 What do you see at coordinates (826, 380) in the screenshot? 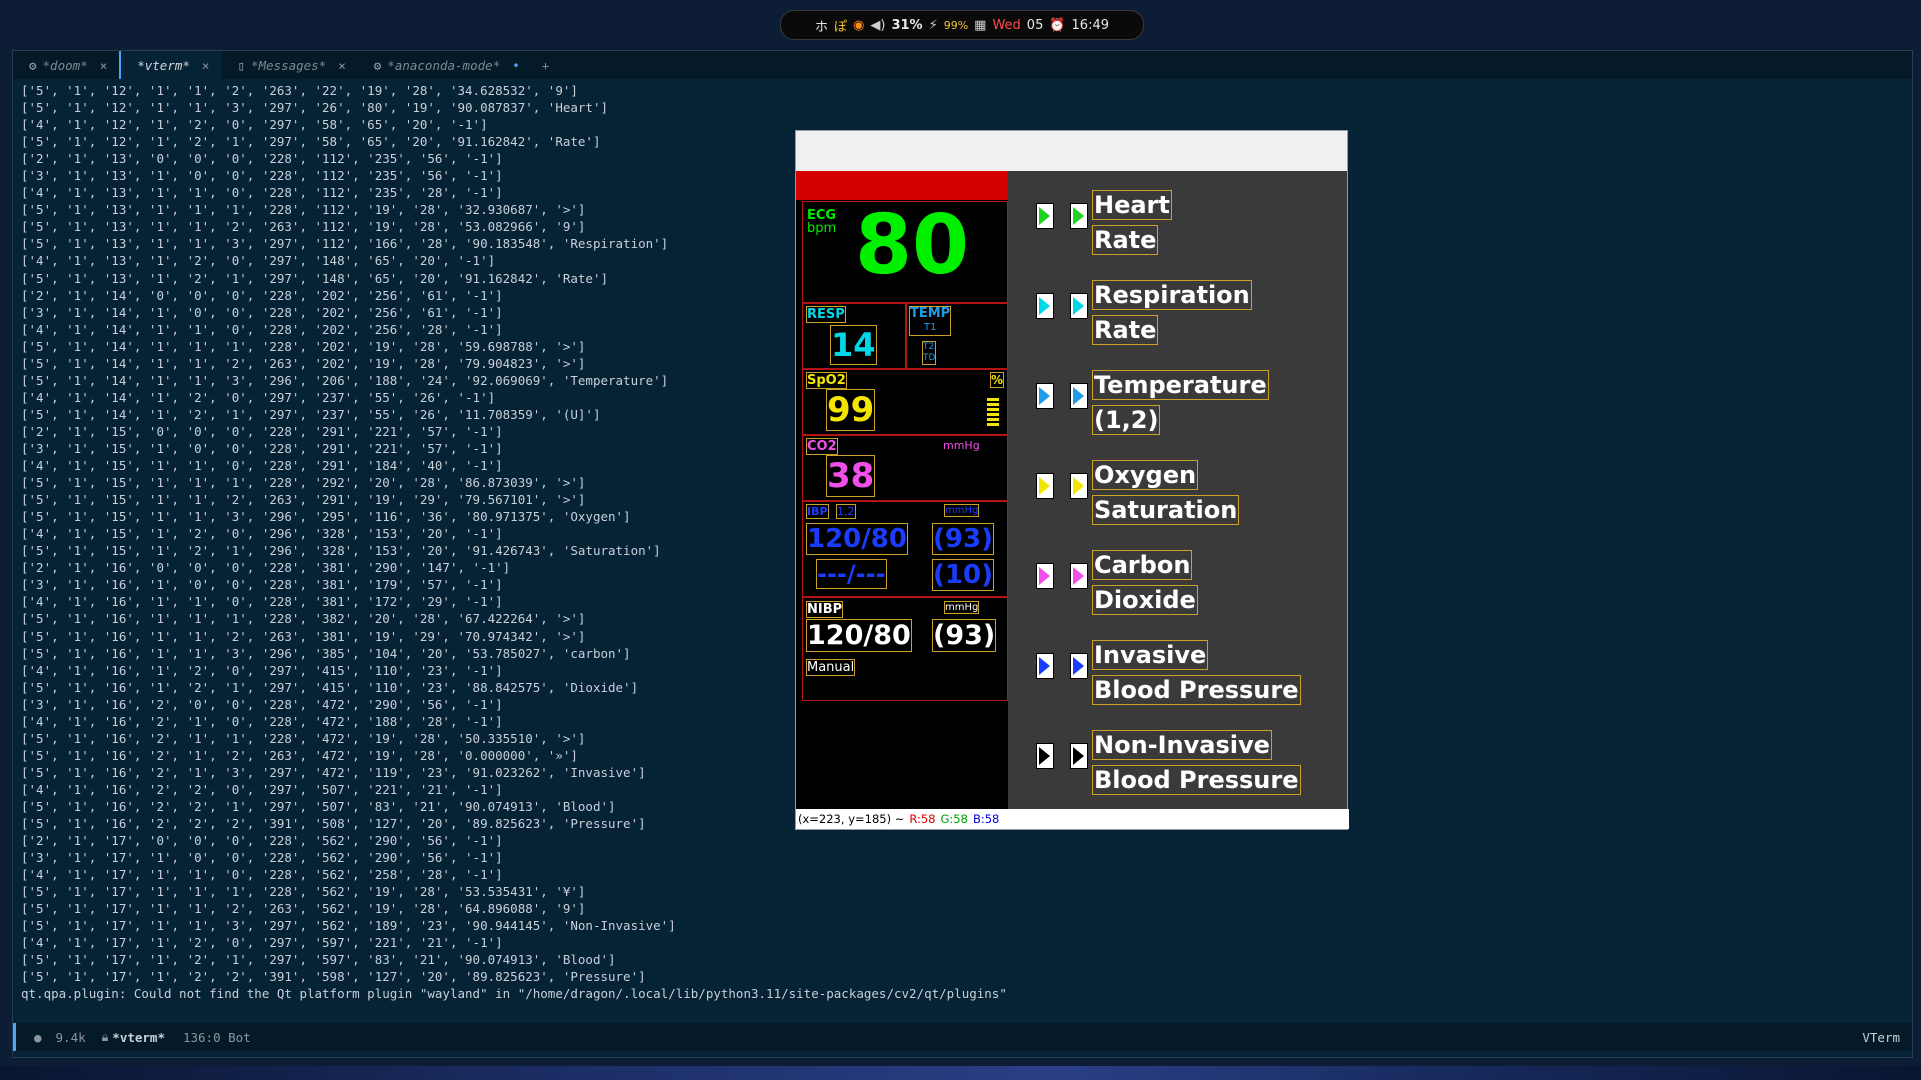
I see `spo2-label: SpO2` at bounding box center [826, 380].